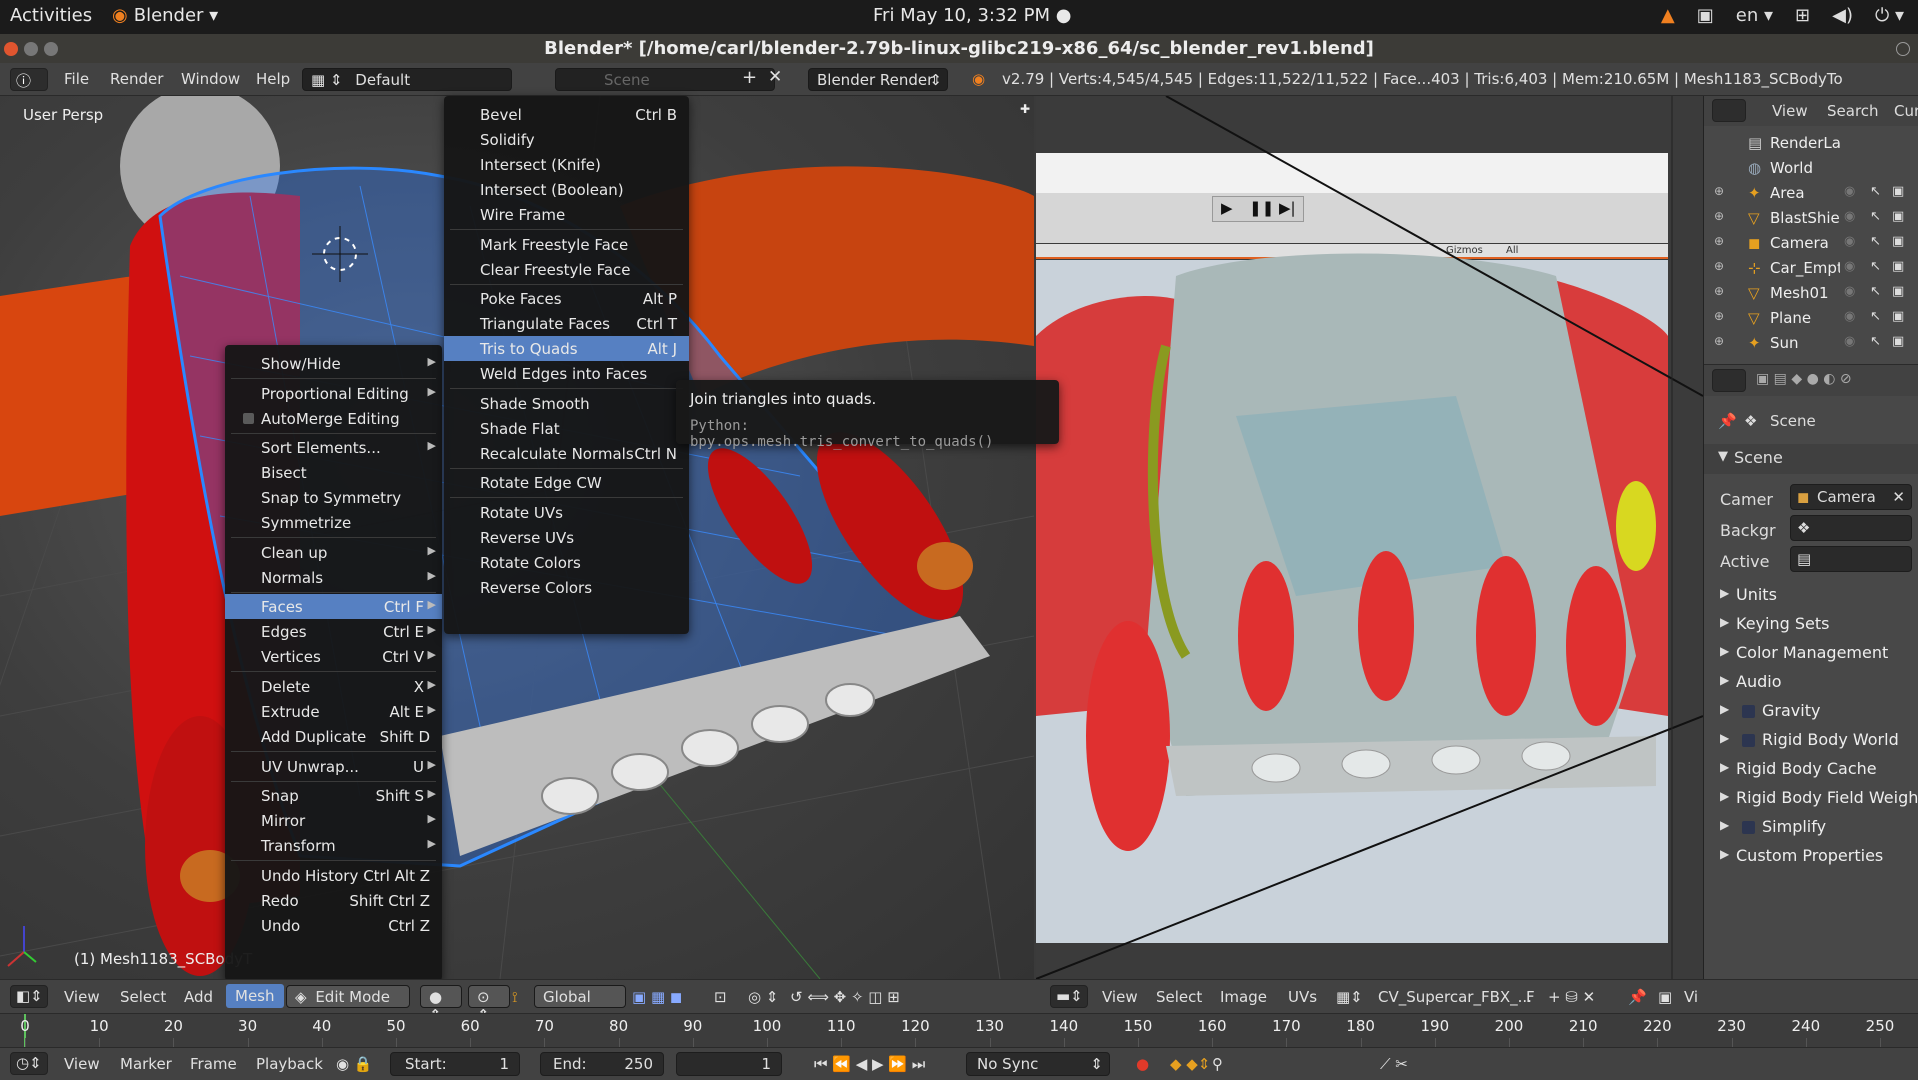 The width and height of the screenshot is (1918, 1080). What do you see at coordinates (1811, 317) in the screenshot?
I see `outliner-item-plane: ⊕ ▽ Plane ◉ ↖ ▣` at bounding box center [1811, 317].